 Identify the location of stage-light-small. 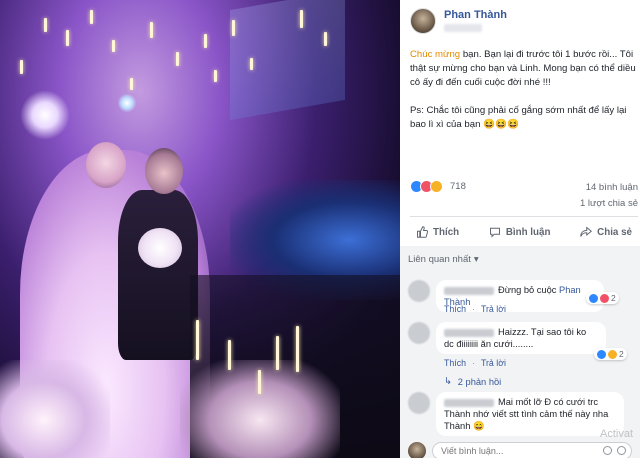
(127, 103).